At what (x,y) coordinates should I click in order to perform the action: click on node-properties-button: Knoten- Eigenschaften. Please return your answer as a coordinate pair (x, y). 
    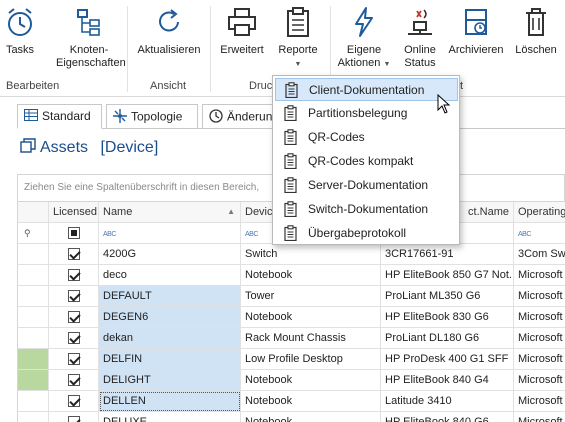
    Looking at the image, I should click on (91, 39).